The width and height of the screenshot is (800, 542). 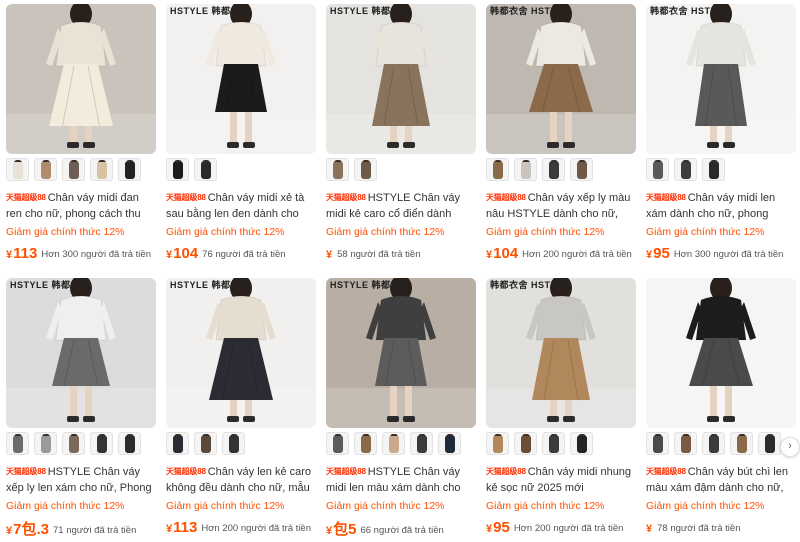 What do you see at coordinates (402, 530) in the screenshot?
I see `sales-count: 66 người đã trả tiền` at bounding box center [402, 530].